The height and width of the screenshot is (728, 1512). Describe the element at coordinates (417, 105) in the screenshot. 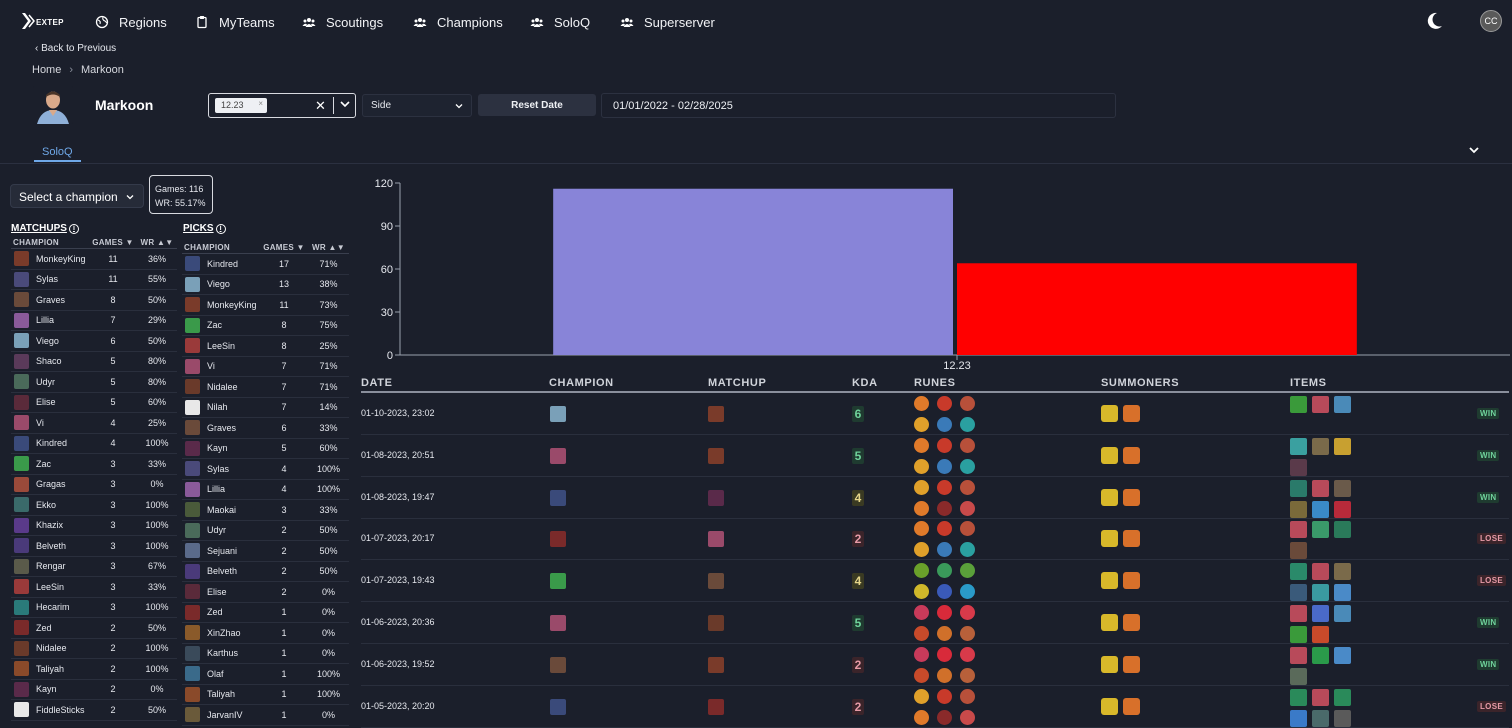

I see `side-select: Side` at that location.